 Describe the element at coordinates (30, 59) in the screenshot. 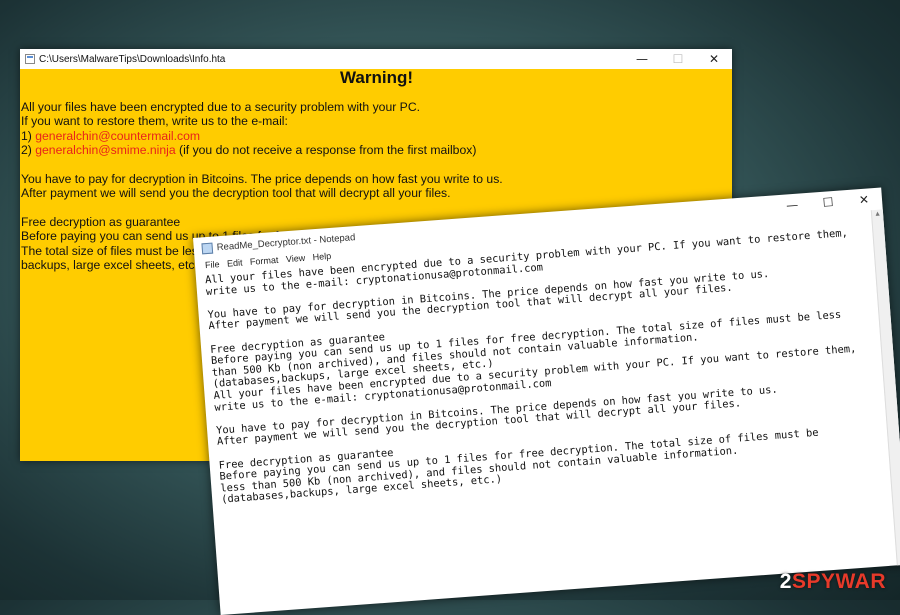

I see `hta-app-icon` at that location.